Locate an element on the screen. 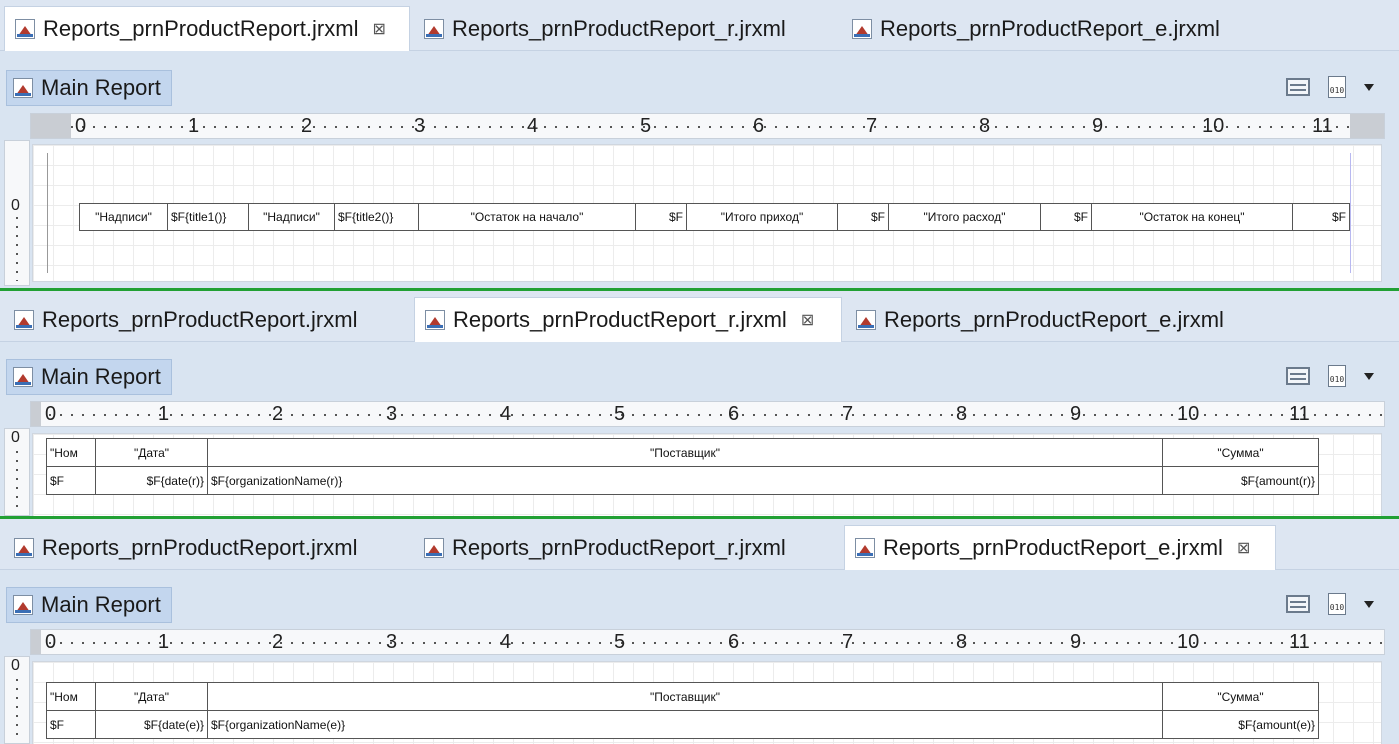 This screenshot has height=744, width=1399. tab-reports-prnproductreport: Reports_prnProductReport.jrxml ⊠ is located at coordinates (207, 28).